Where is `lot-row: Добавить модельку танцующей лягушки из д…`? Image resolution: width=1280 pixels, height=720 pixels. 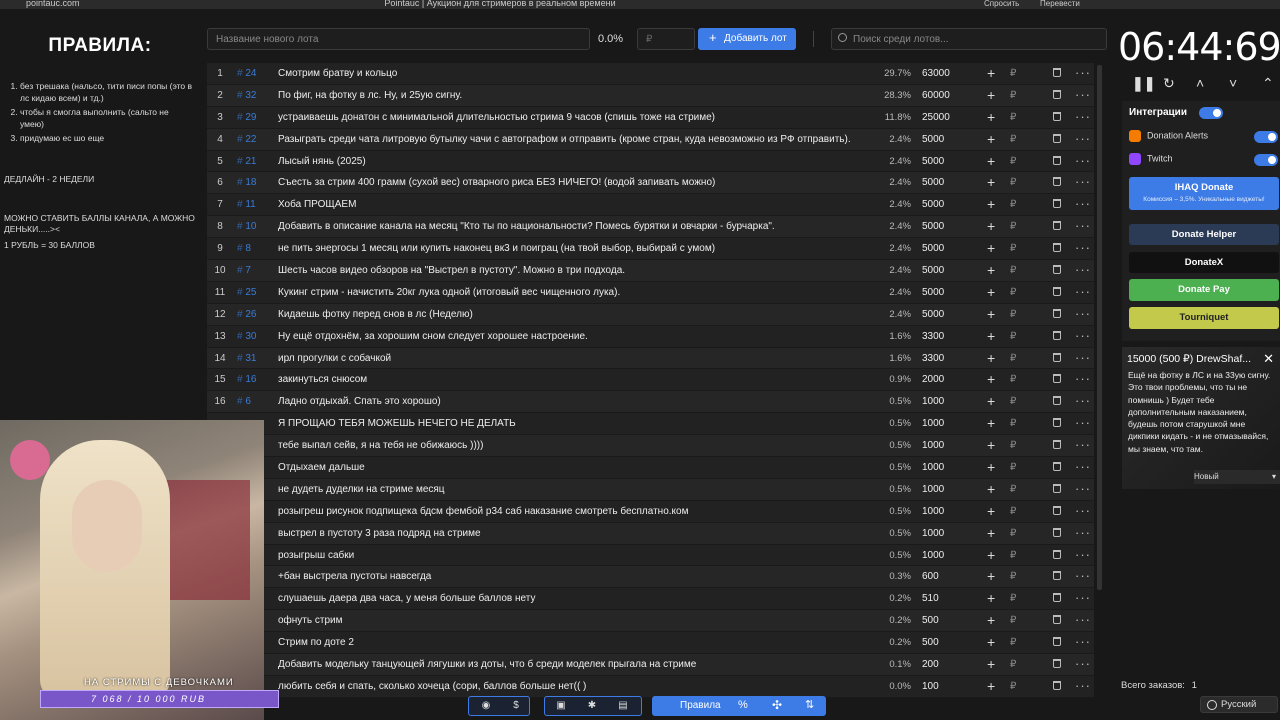
lot-row: Добавить модельку танцующей лягушки из д… is located at coordinates (650, 665).